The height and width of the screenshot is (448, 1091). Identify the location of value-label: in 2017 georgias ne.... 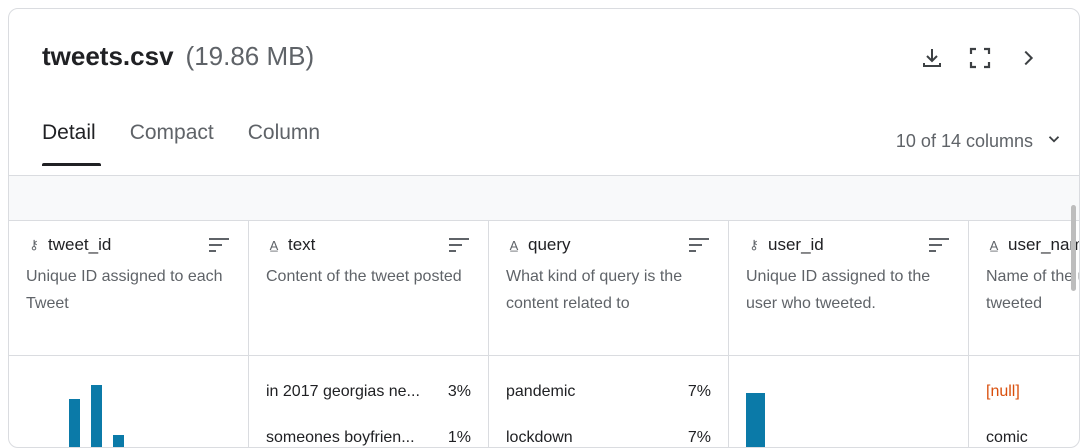
(343, 391).